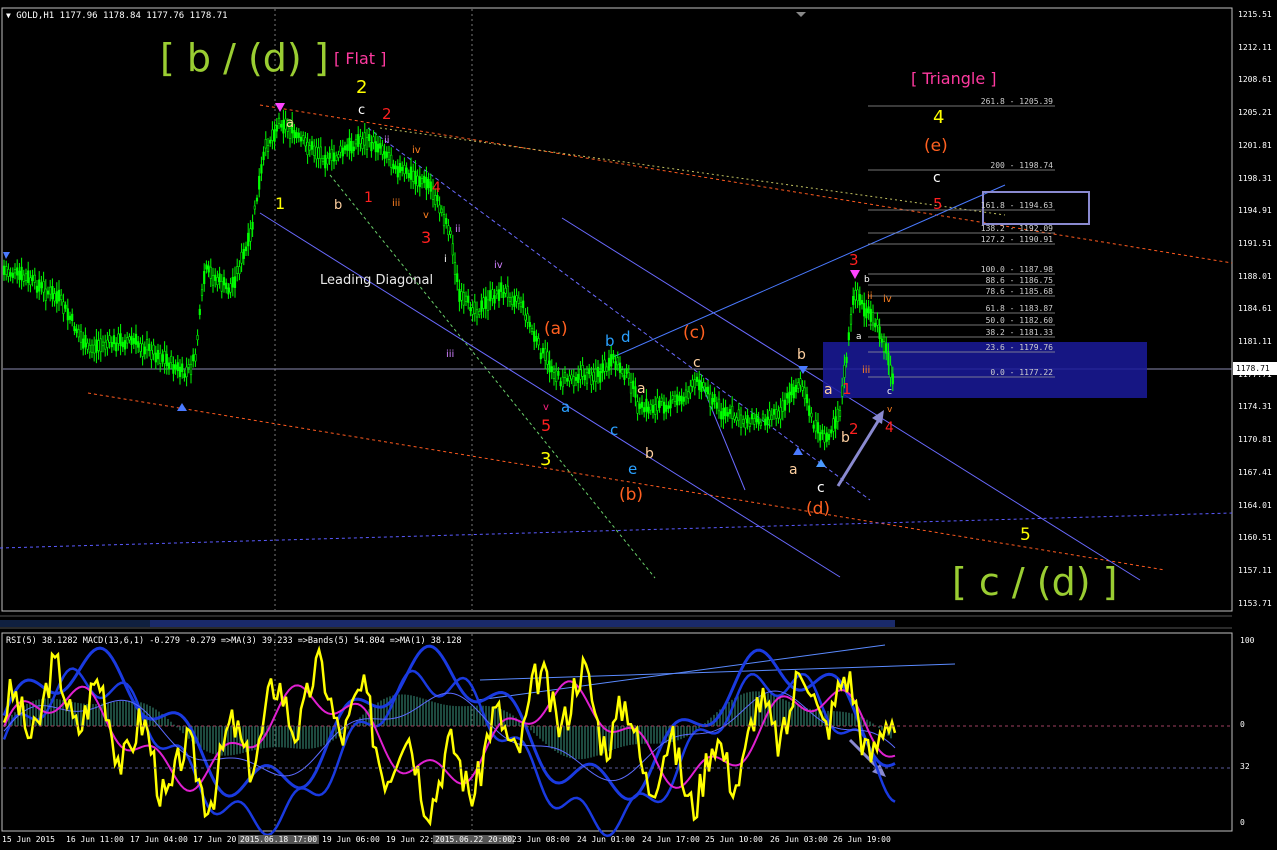 This screenshot has height=850, width=1277. Describe the element at coordinates (1255, 178) in the screenshot. I see `price-tick: 1198.31` at that location.